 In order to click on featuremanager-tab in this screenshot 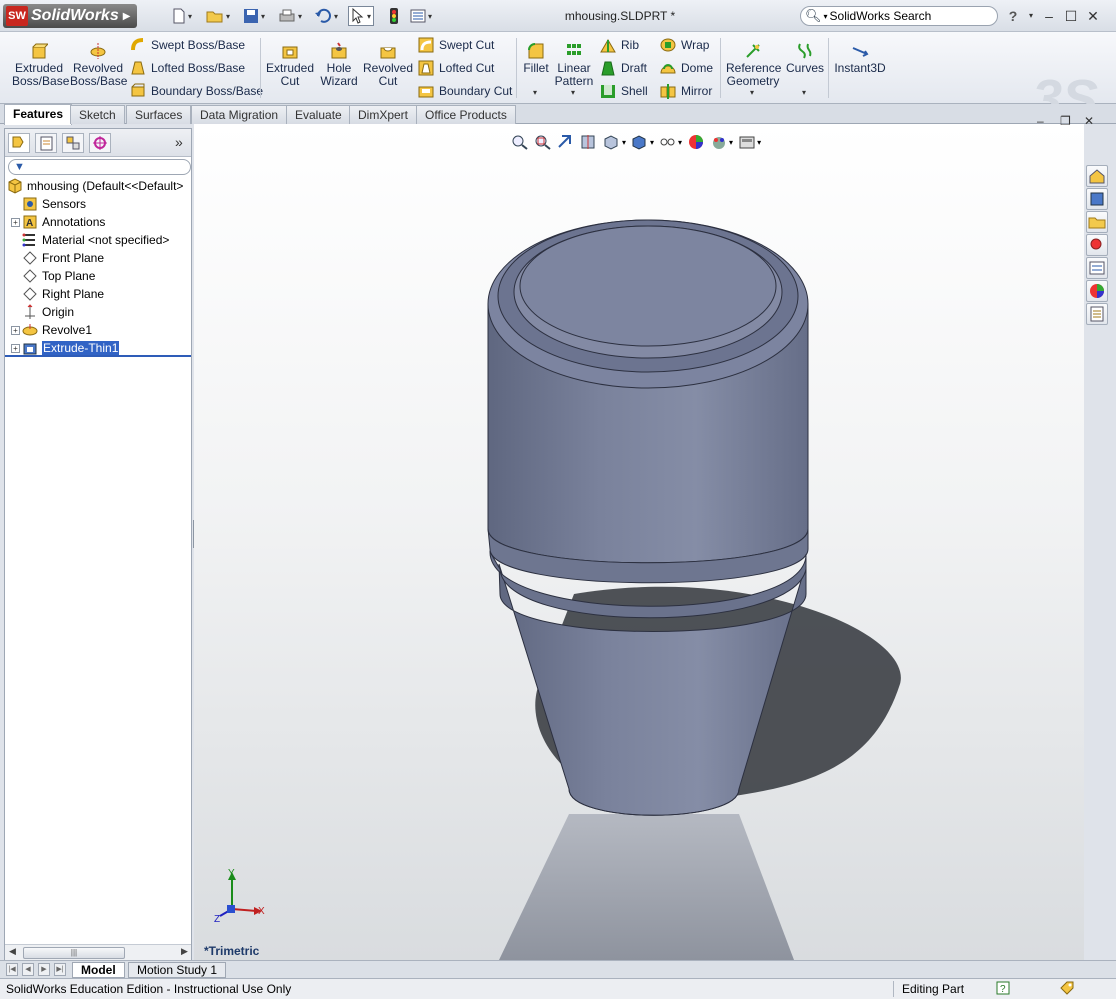, I will do `click(19, 143)`.